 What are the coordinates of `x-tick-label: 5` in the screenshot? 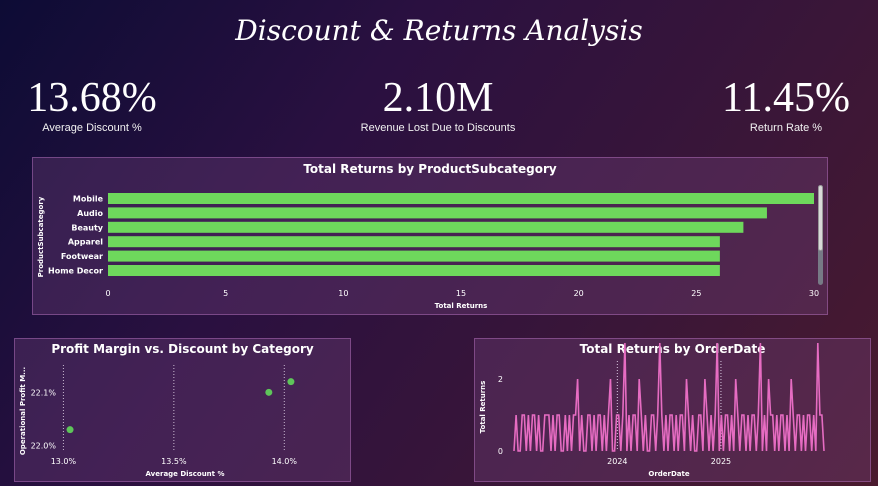 It's located at (225, 293).